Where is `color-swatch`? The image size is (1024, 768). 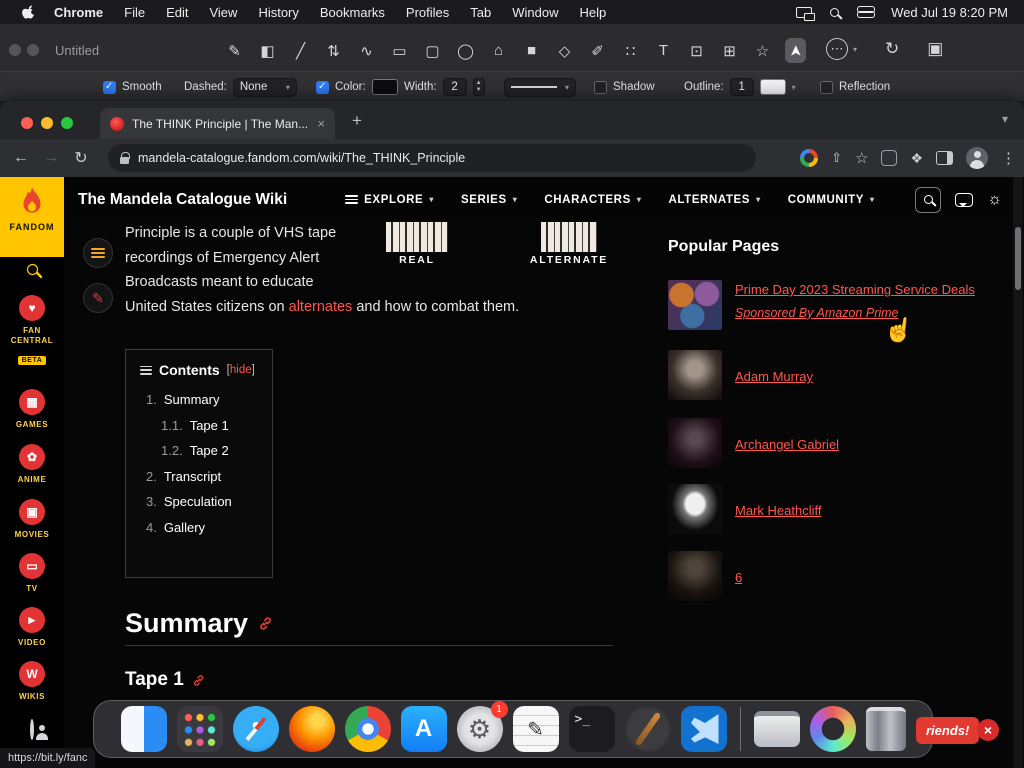 color-swatch is located at coordinates (384, 87).